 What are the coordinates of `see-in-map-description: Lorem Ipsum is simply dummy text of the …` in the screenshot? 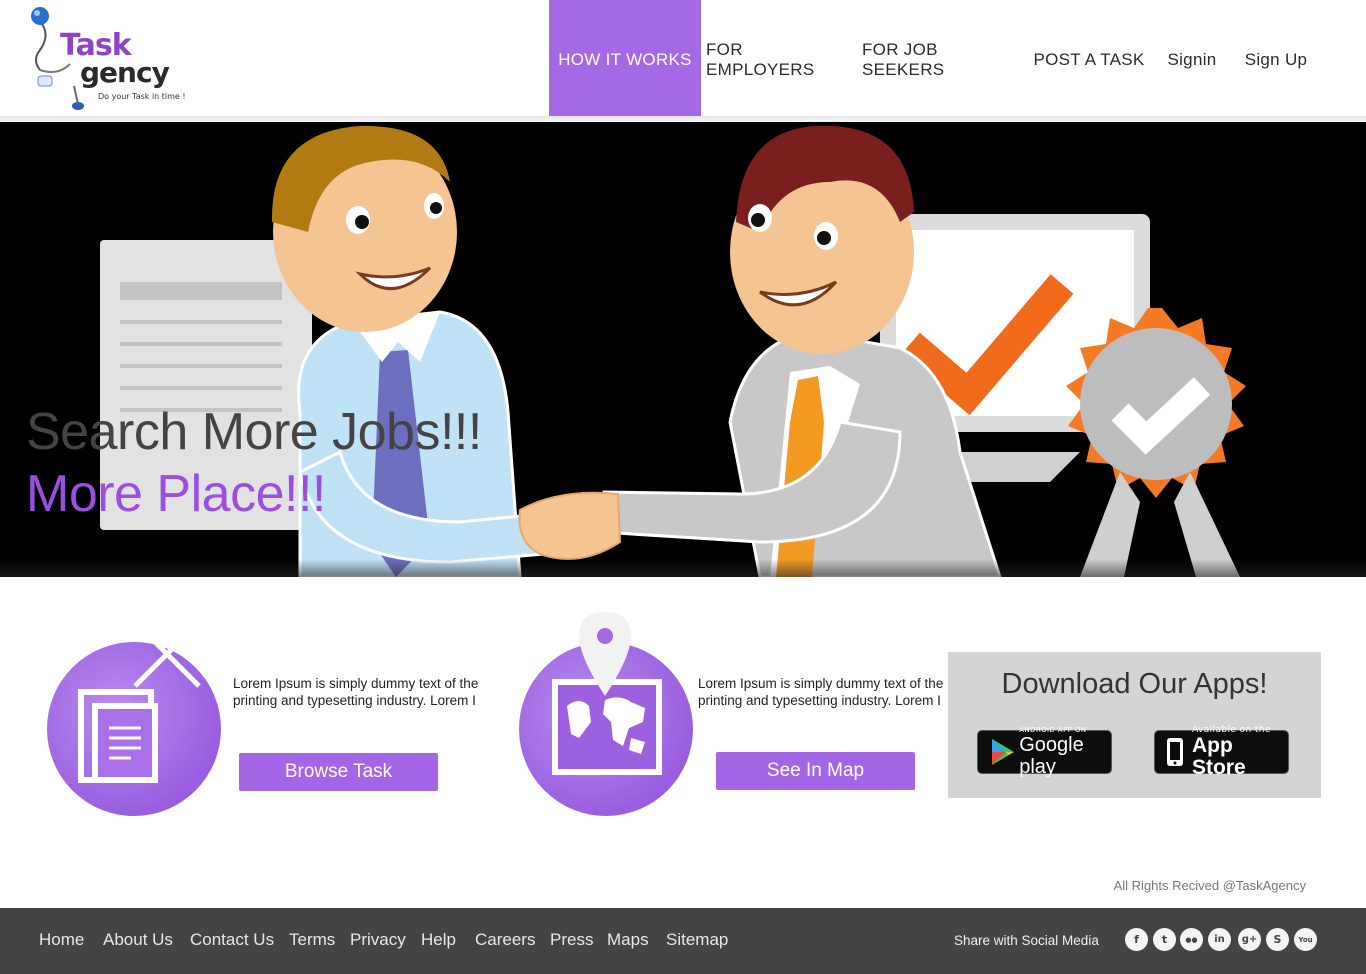 It's located at (821, 692).